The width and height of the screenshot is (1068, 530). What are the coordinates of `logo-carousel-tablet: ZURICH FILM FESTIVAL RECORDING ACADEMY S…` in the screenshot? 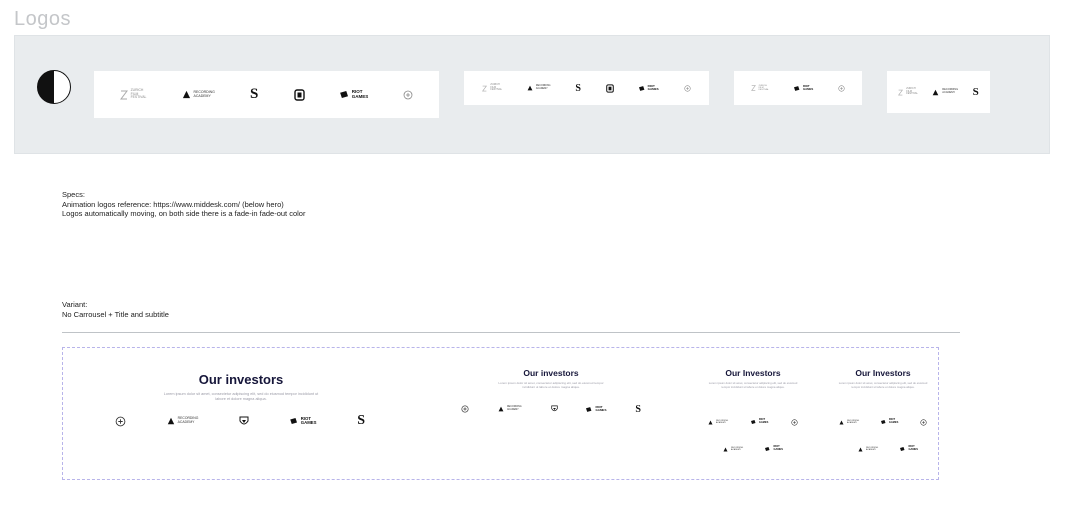 It's located at (586, 88).